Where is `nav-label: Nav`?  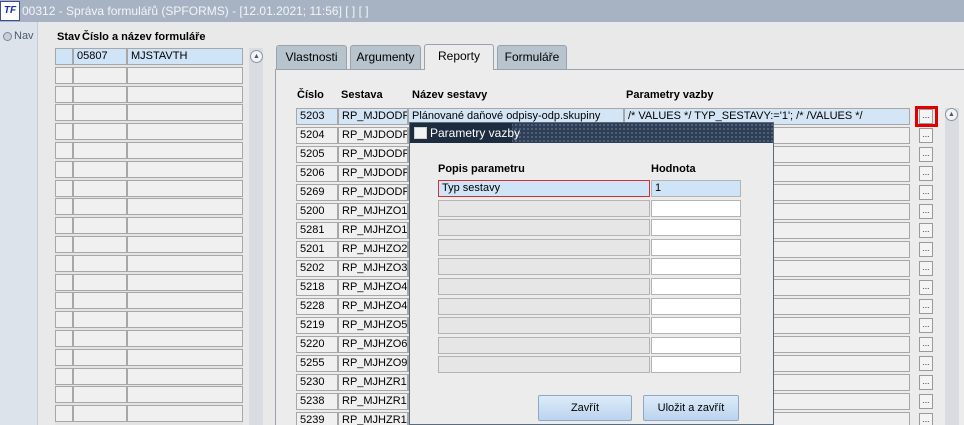 nav-label: Nav is located at coordinates (24, 36).